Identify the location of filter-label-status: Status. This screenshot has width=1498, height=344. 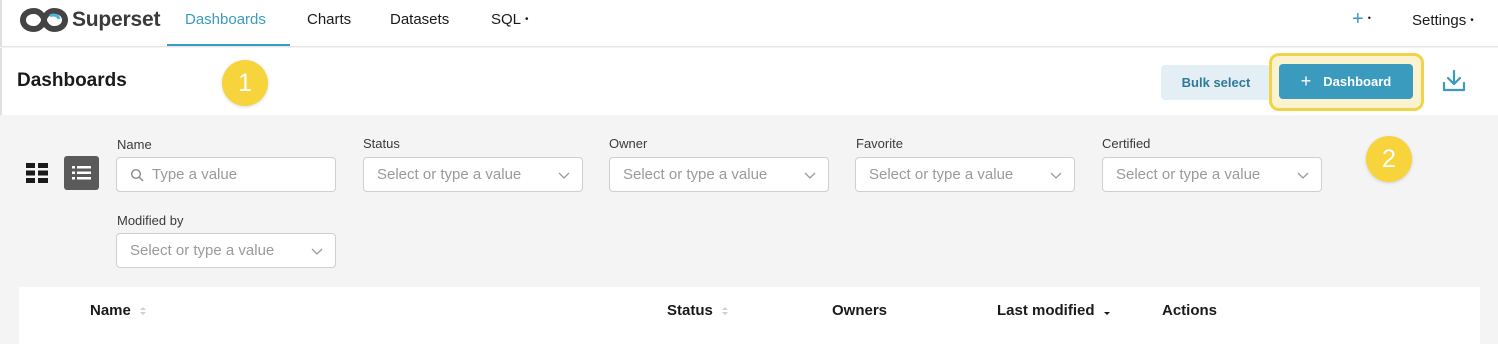
(381, 143).